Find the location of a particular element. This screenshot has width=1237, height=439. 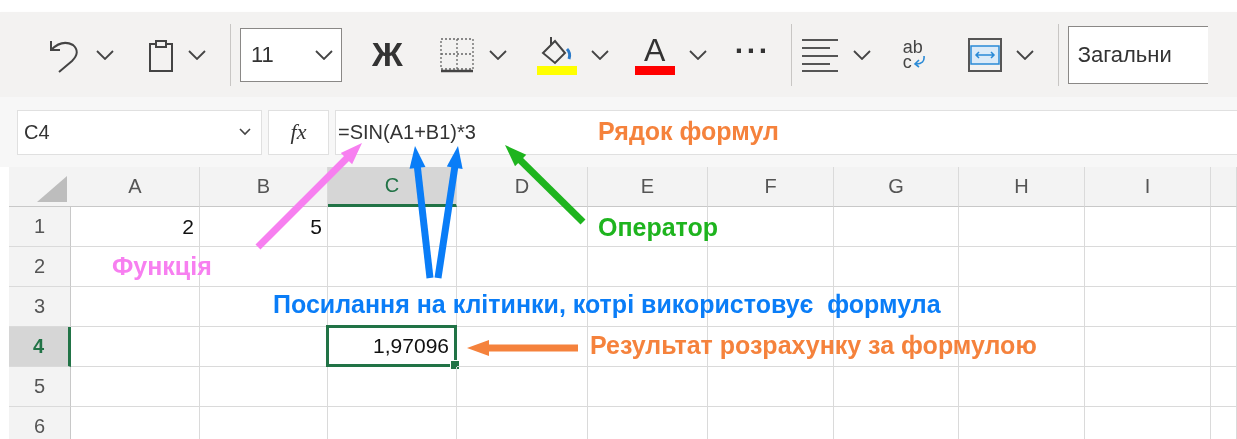

table-cell: 5 is located at coordinates (264, 227).